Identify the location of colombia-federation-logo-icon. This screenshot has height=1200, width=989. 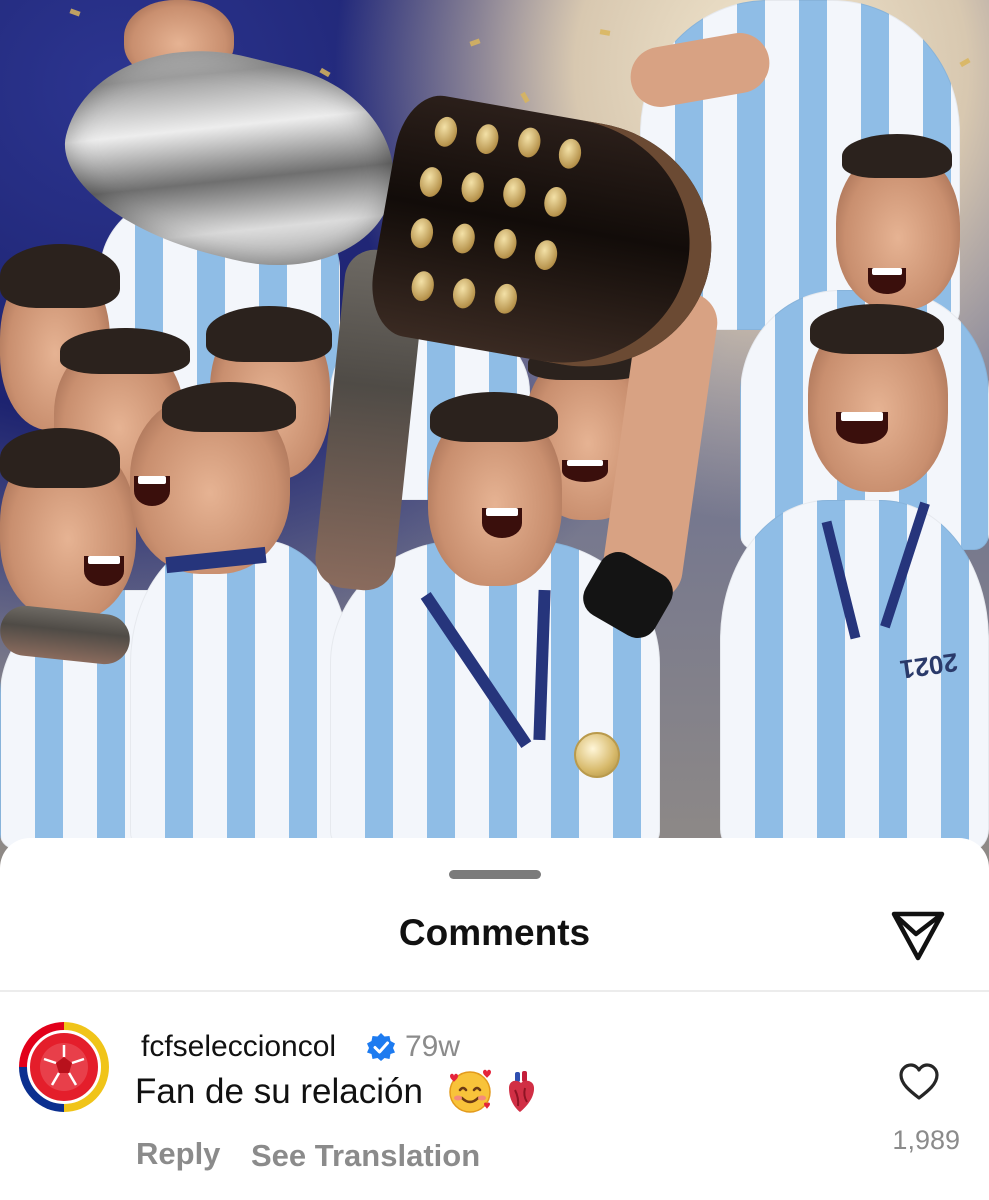
(64, 1067).